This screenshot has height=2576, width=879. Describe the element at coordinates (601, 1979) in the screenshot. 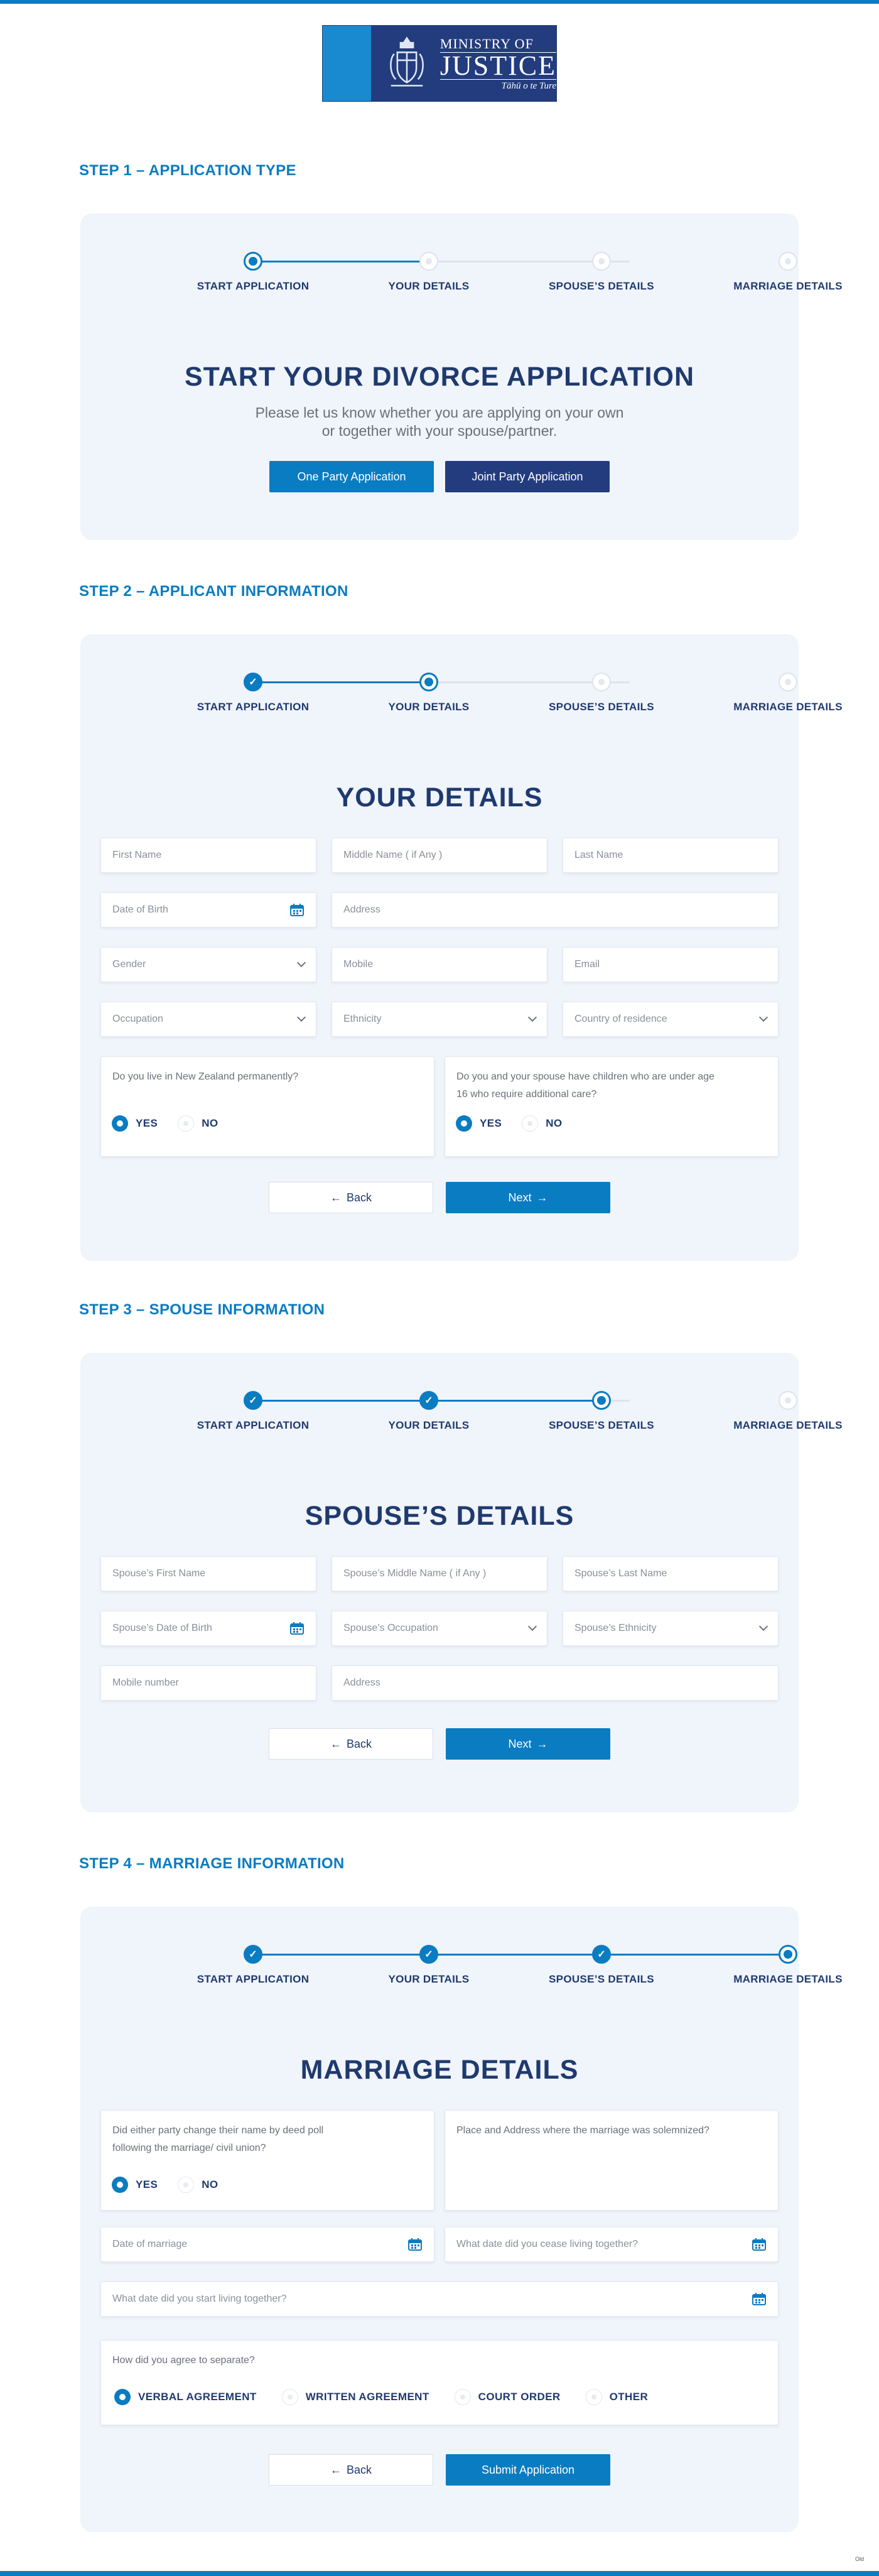

I see `progress-label-spouse: SPOUSE’S DETAILS` at that location.